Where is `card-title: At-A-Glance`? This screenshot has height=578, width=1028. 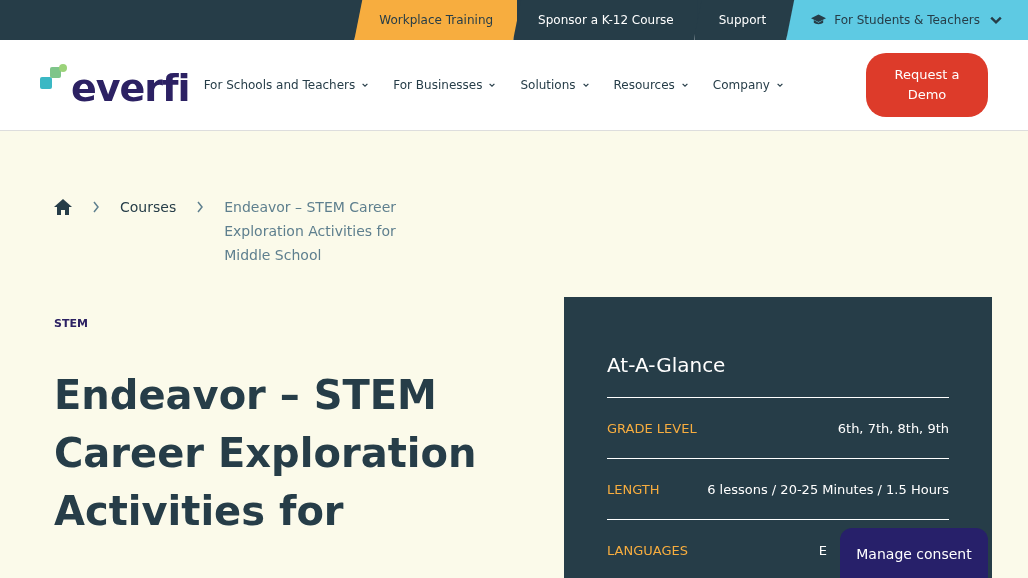
card-title: At-A-Glance is located at coordinates (778, 375).